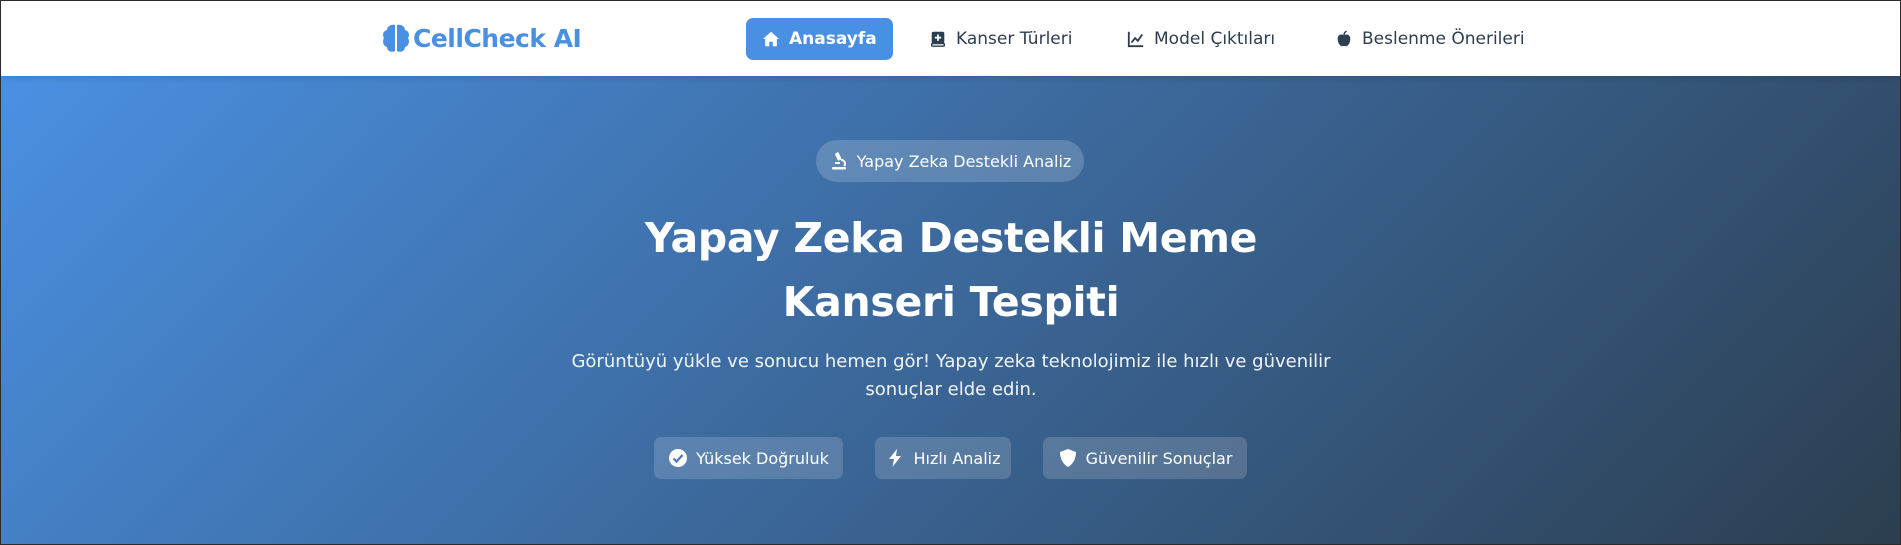  I want to click on nav-item-kanser-turleri: Kanser Türleri, so click(1000, 39).